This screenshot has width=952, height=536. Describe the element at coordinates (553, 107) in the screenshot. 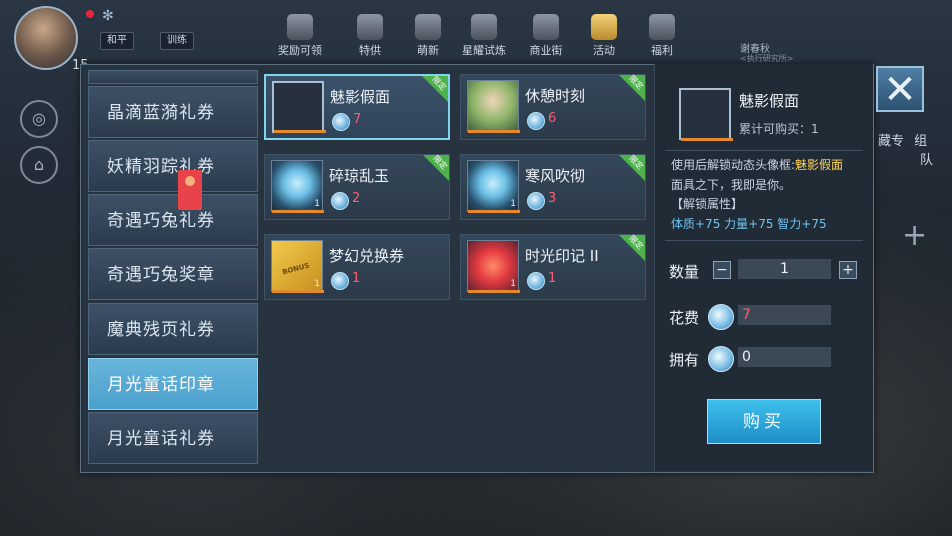

I see `item-card: 休憩时刻 6 限定` at that location.